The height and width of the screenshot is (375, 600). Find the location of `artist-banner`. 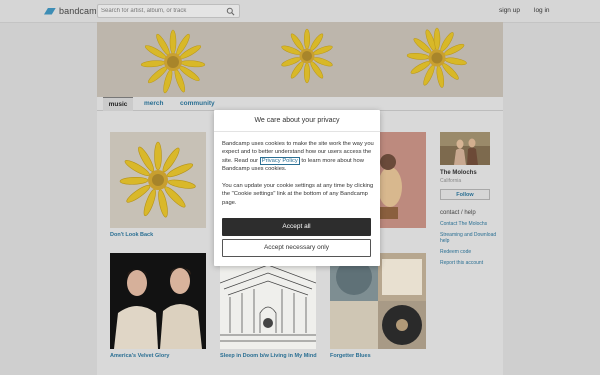

artist-banner is located at coordinates (300, 59).